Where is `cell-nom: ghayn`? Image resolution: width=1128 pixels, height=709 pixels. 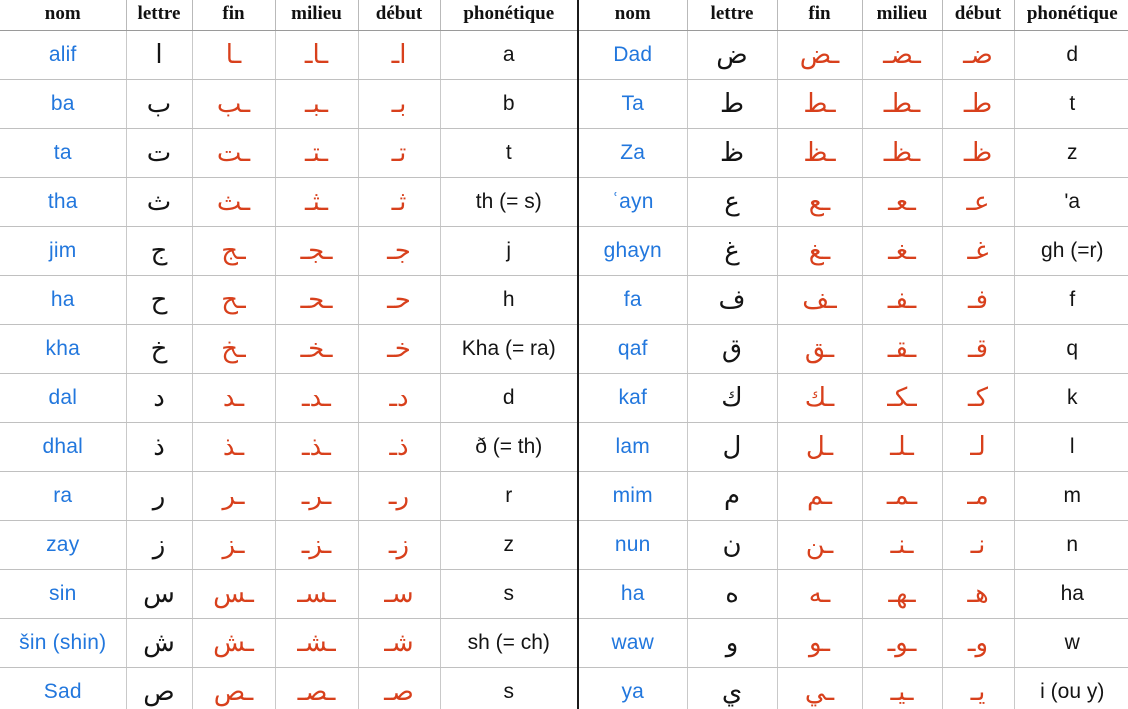
cell-nom: ghayn is located at coordinates (633, 251).